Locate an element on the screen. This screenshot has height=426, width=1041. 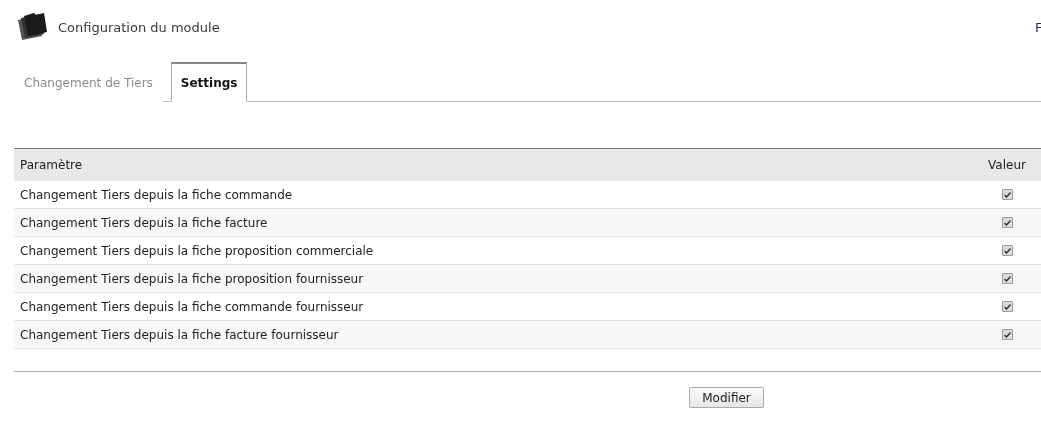
table-cell-text: Changement Tiers depuis la fiche facture is located at coordinates (144, 222).